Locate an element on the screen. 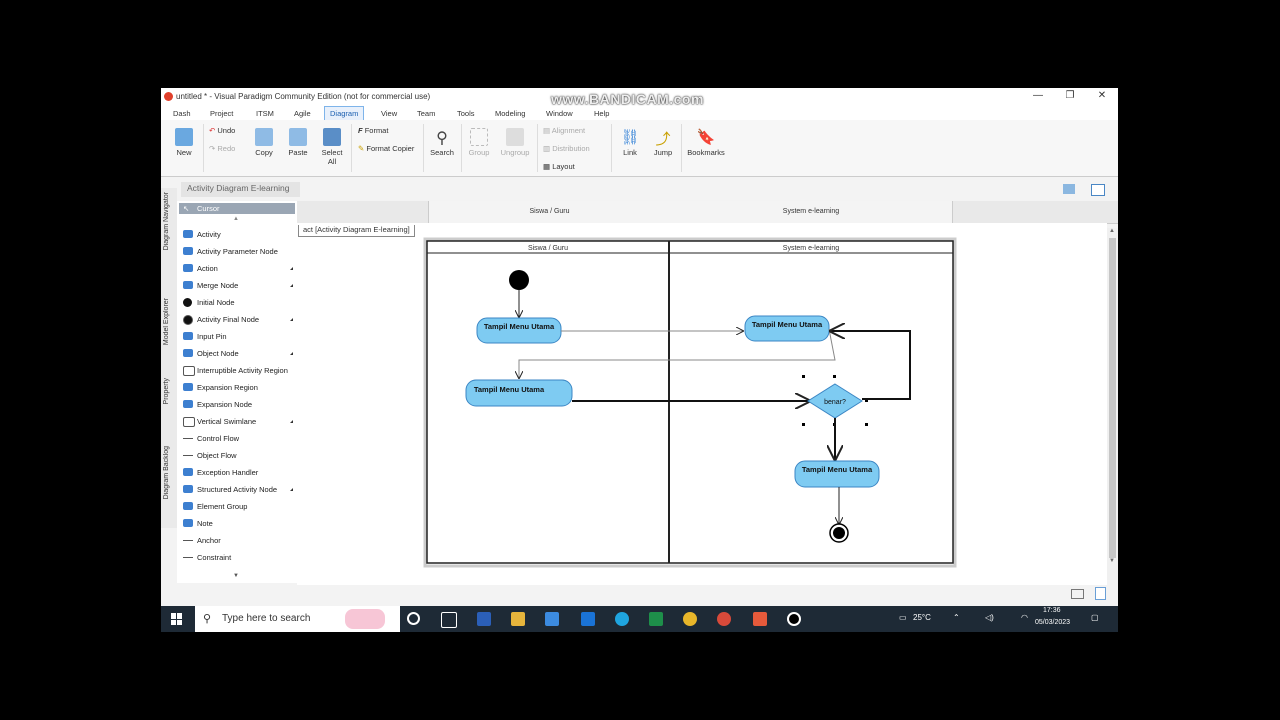  palette-item-control-flow: Control Flow is located at coordinates (238, 439).